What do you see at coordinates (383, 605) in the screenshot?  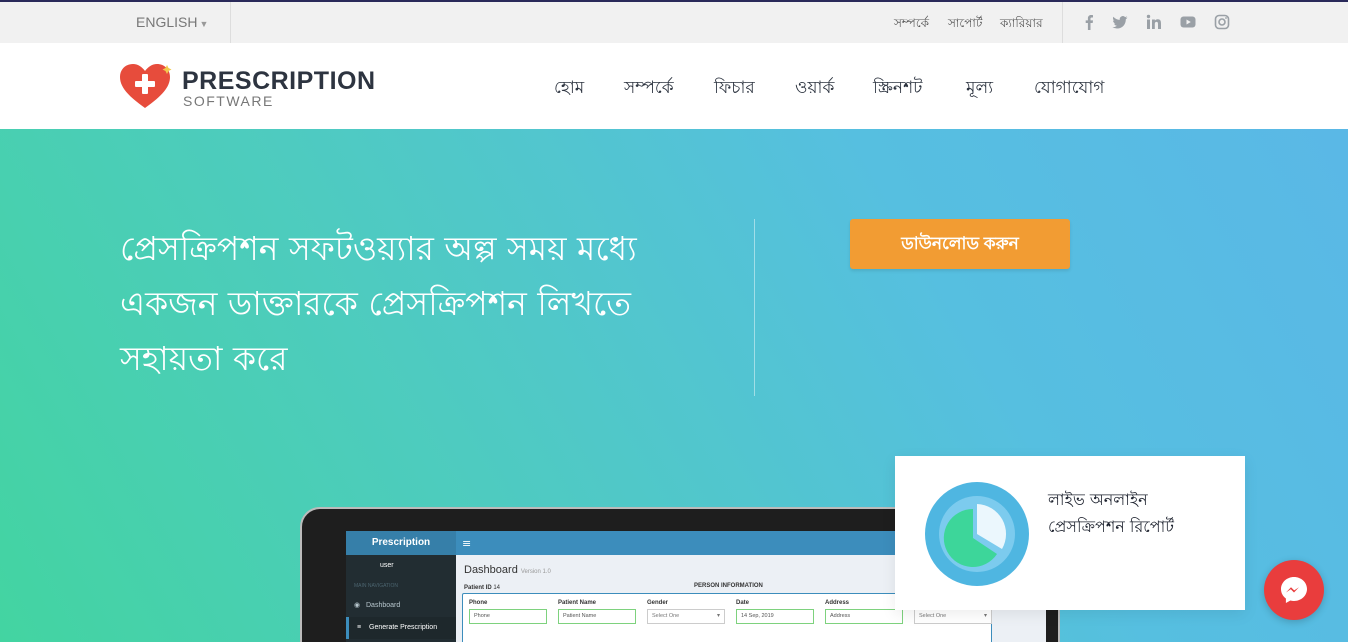 I see `sidebar-item-label: Dashboard` at bounding box center [383, 605].